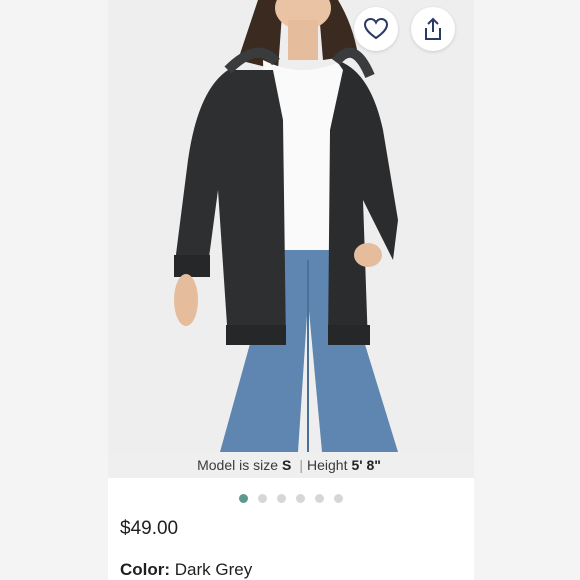  What do you see at coordinates (287, 465) in the screenshot?
I see `model-size-value: S` at bounding box center [287, 465].